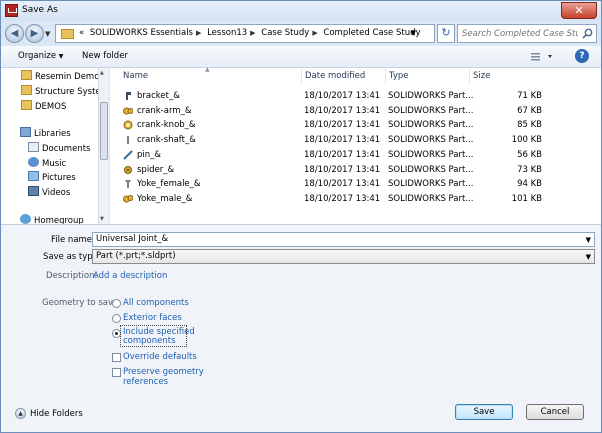 This screenshot has width=602, height=433. Describe the element at coordinates (165, 198) in the screenshot. I see `file-name: Yoke_male_&` at that location.